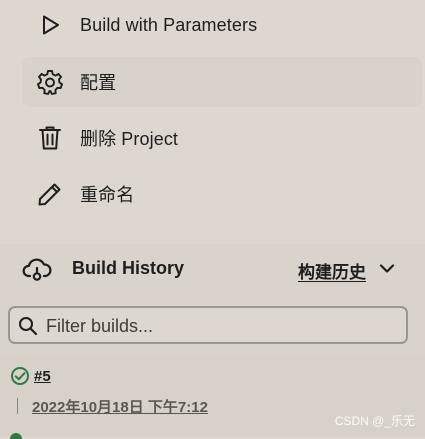  What do you see at coordinates (20, 376) in the screenshot?
I see `check-circle-icon` at bounding box center [20, 376].